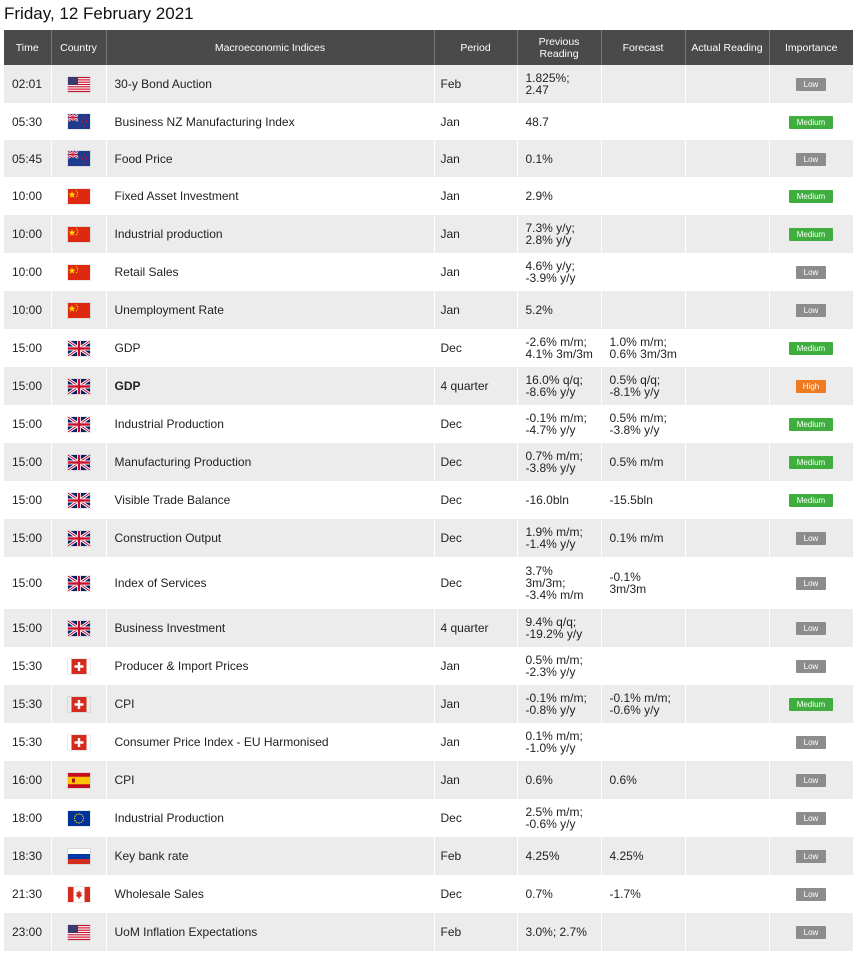  I want to click on previous-cell: 0.1% m/m; -1.0% y/y, so click(559, 742).